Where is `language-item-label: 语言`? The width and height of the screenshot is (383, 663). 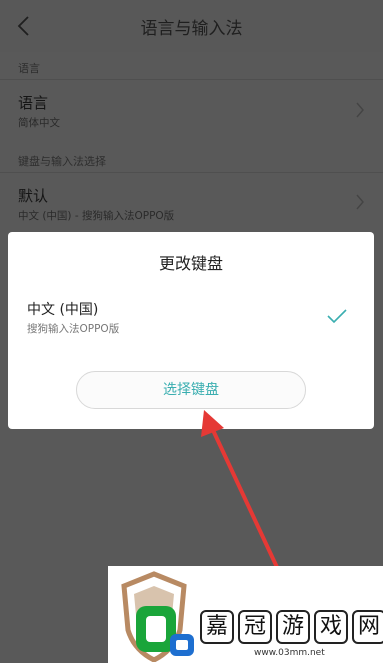 language-item-label: 语言 is located at coordinates (33, 103).